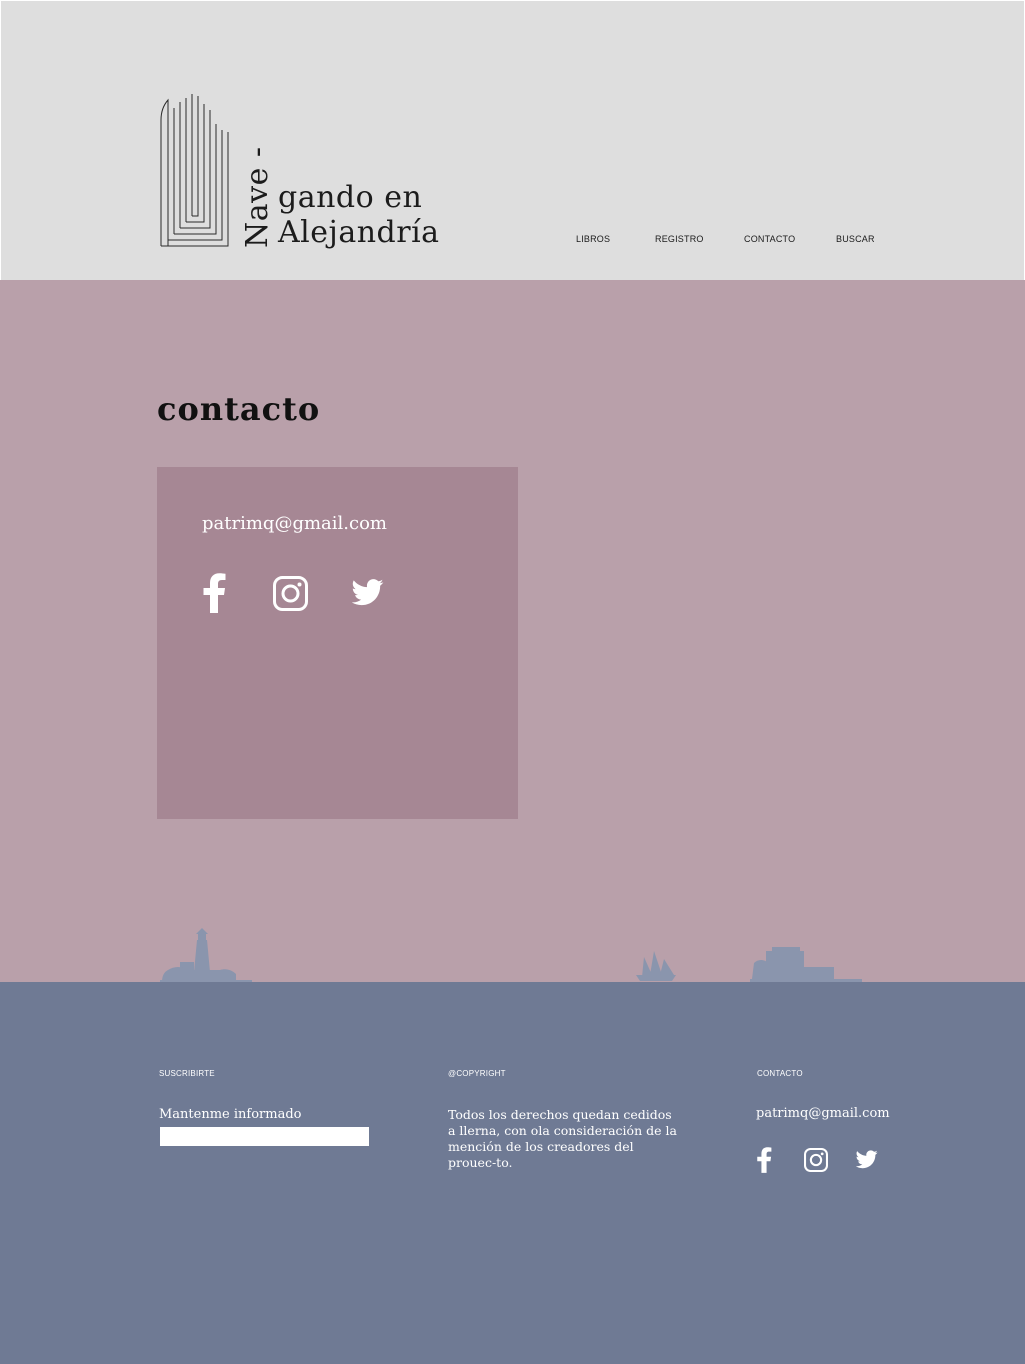 This screenshot has width=1025, height=1364. What do you see at coordinates (806, 965) in the screenshot?
I see `ruins-silhouette` at bounding box center [806, 965].